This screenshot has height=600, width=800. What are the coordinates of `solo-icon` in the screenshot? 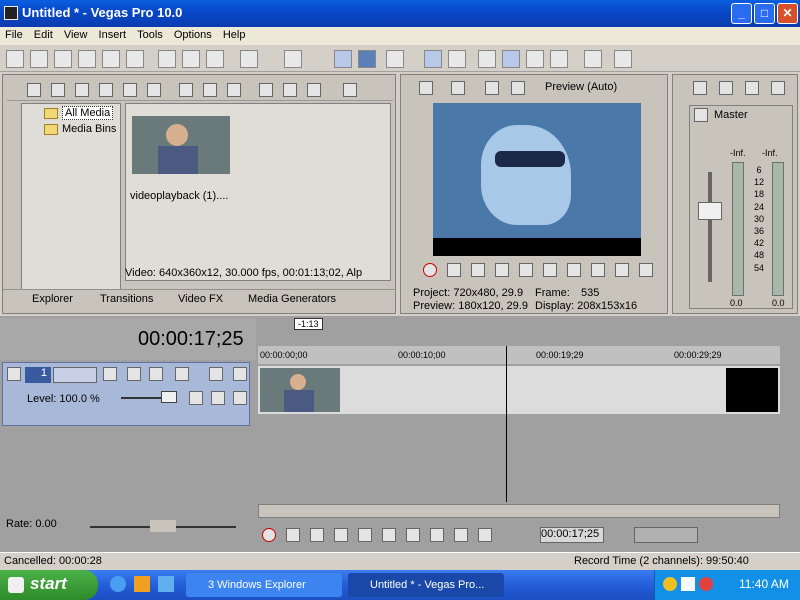 It's located at (240, 374).